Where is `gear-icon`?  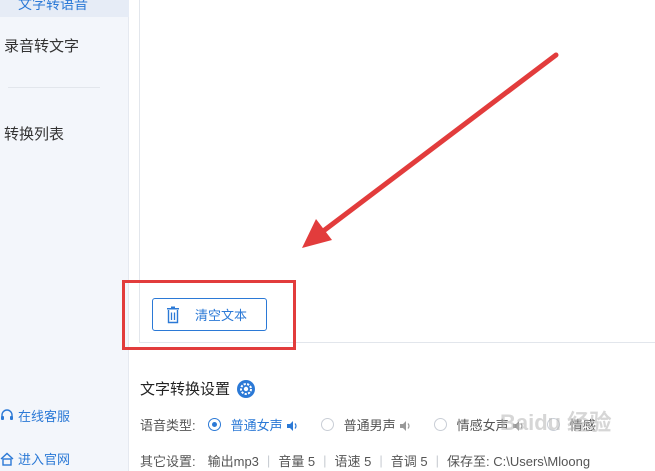 gear-icon is located at coordinates (246, 389).